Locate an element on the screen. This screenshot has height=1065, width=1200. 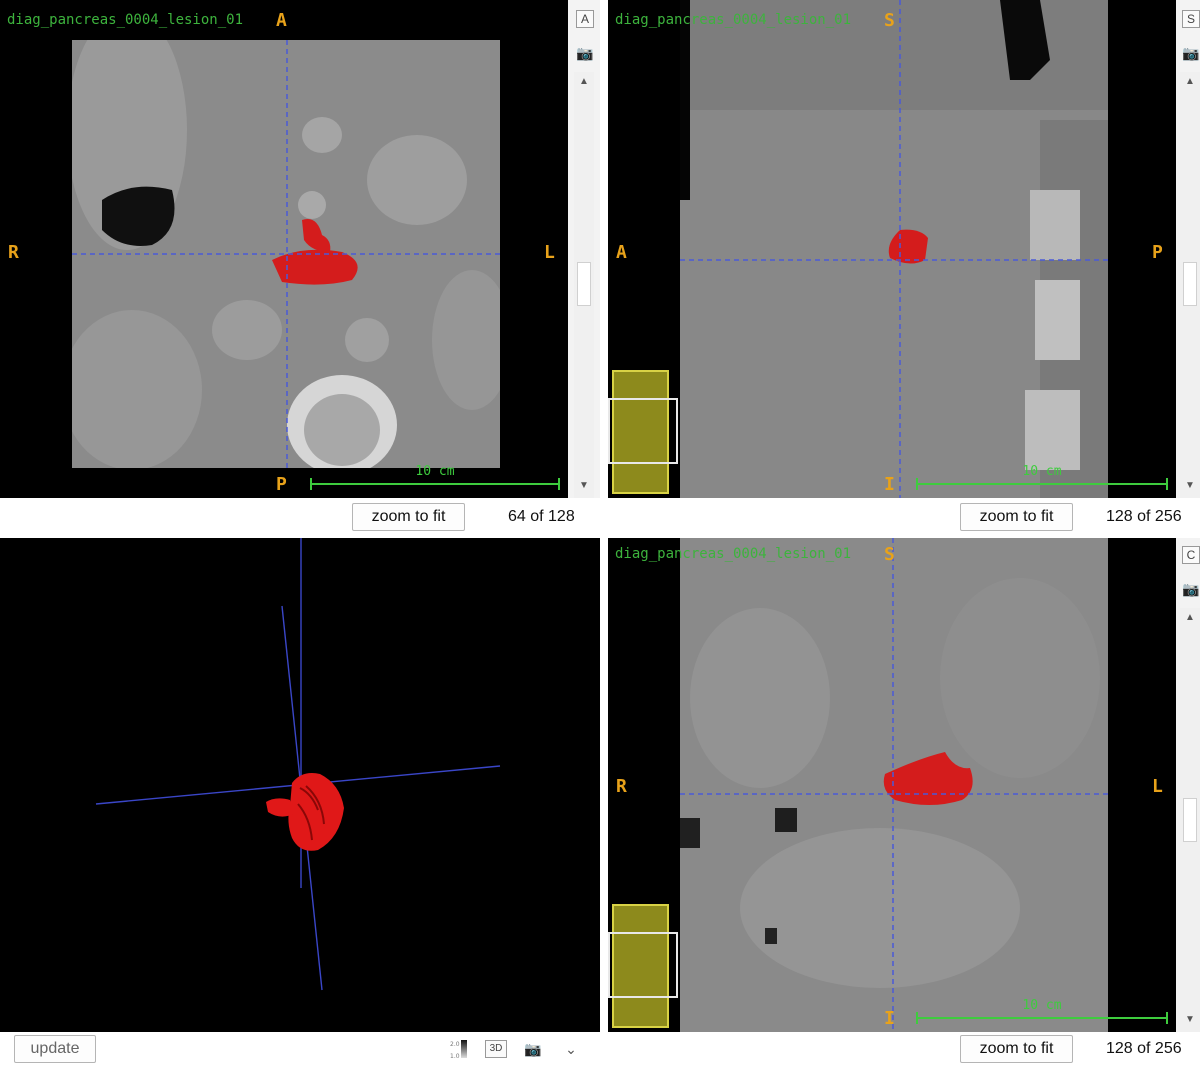
chevron-down-icon: ⌄ is located at coordinates (571, 1049).